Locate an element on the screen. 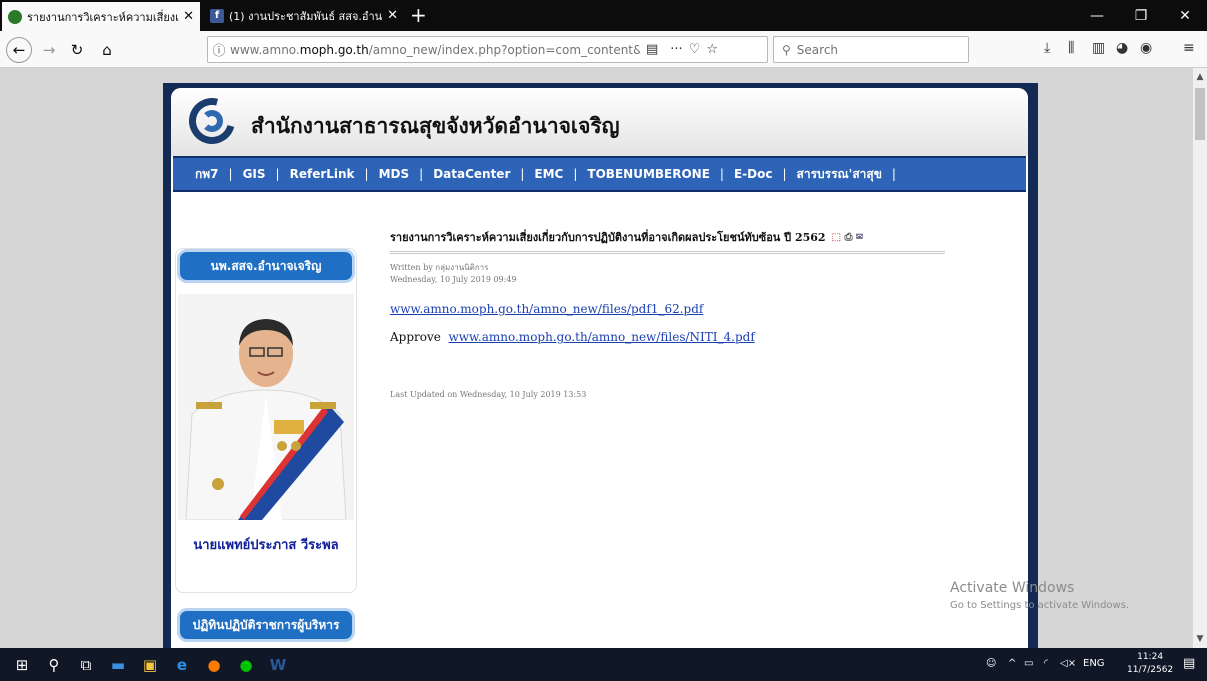 The width and height of the screenshot is (1207, 681). firefox-icon: ● is located at coordinates (214, 664).